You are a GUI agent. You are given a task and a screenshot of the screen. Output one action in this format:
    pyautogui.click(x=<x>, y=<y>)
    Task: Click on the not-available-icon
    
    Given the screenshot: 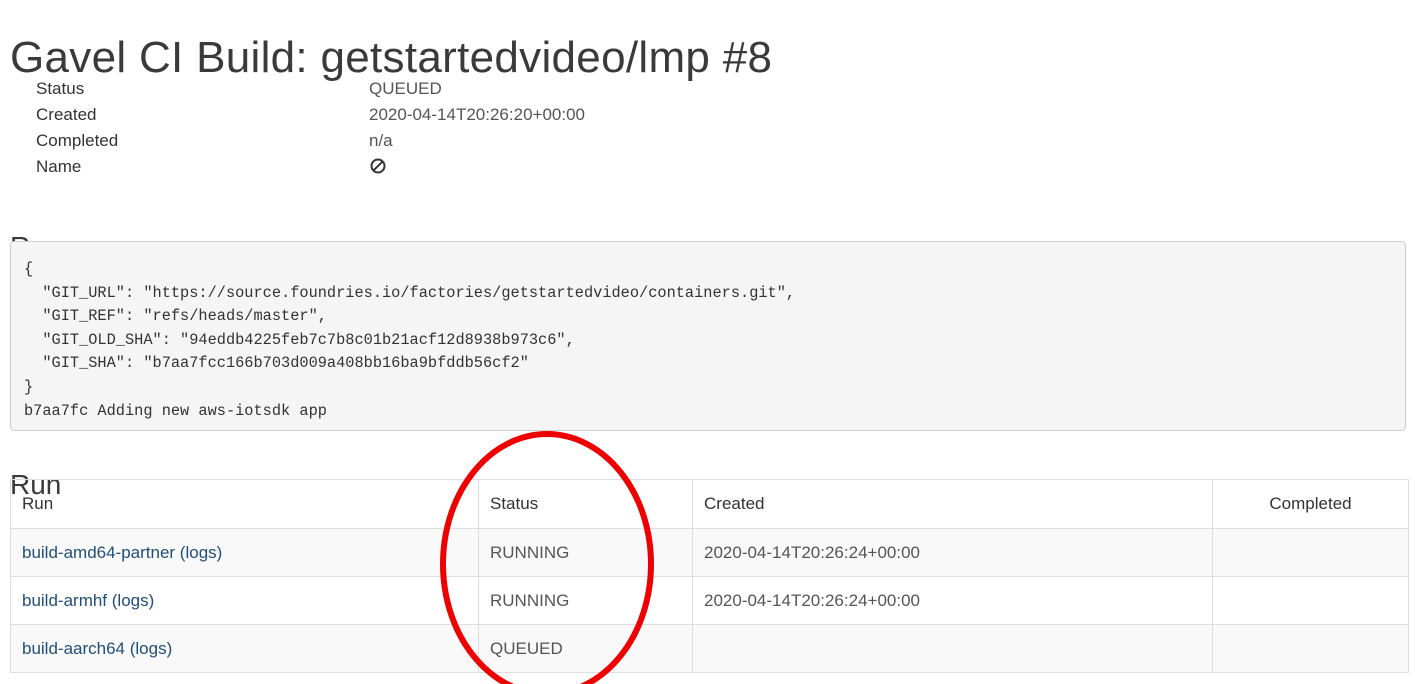 What is the action you would take?
    pyautogui.click(x=378, y=166)
    